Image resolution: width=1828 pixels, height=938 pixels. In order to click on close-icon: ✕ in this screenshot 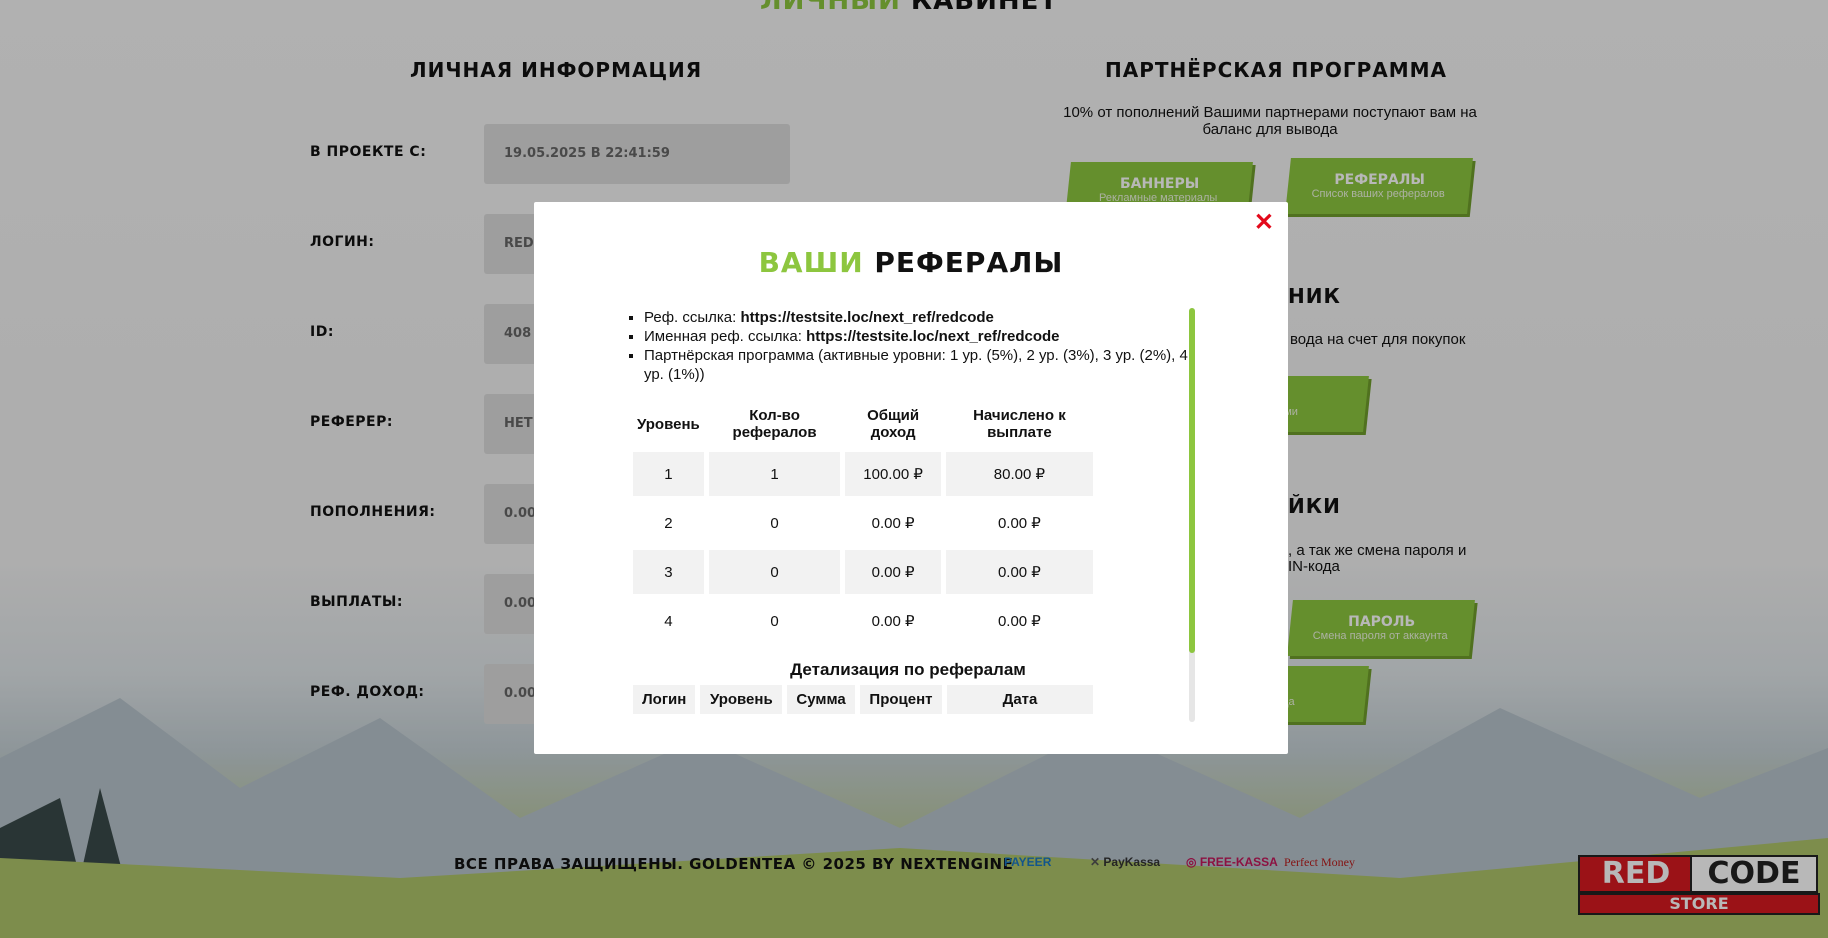, I will do `click(1264, 222)`.